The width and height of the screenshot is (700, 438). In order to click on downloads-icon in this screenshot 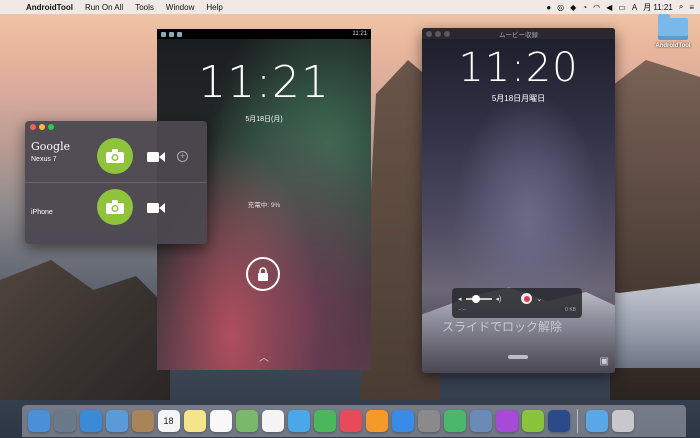, I will do `click(596, 421)`.